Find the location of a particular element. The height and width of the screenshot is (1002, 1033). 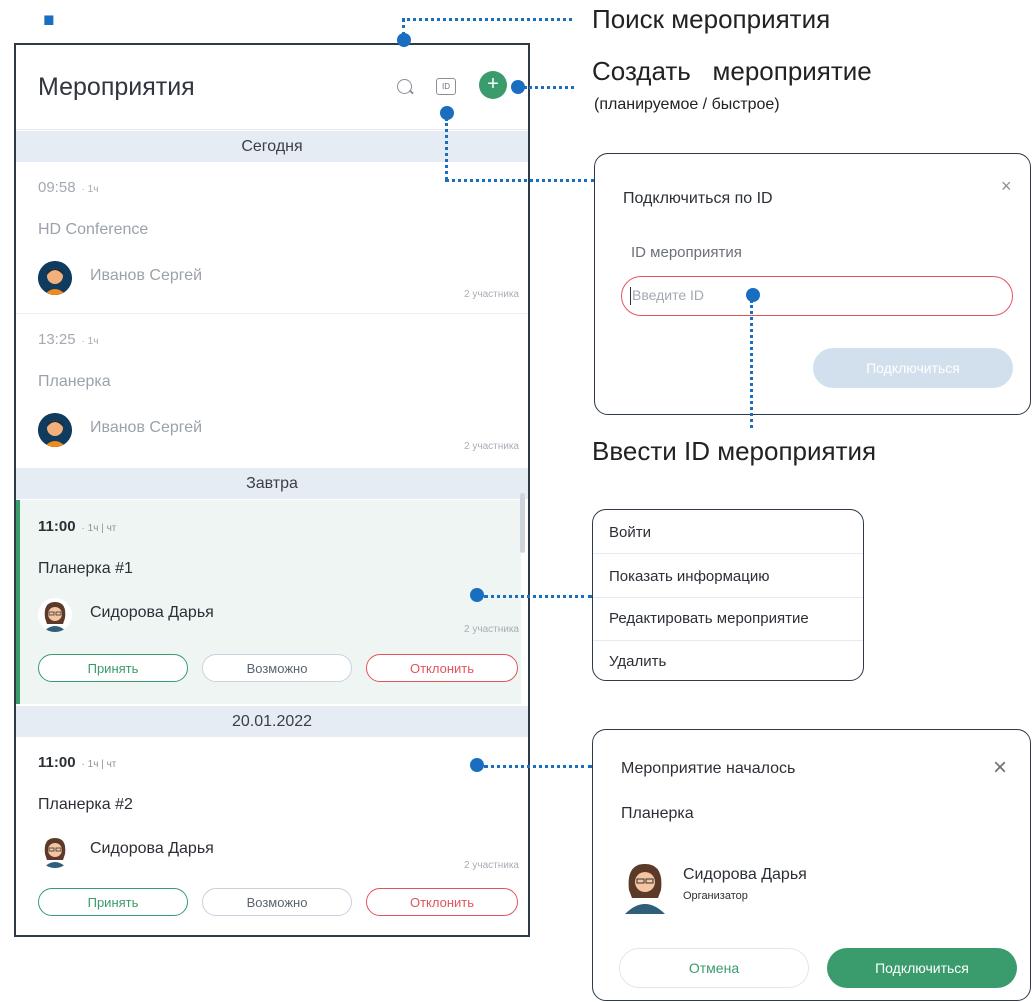

organizer-role: Организатор is located at coordinates (715, 896).